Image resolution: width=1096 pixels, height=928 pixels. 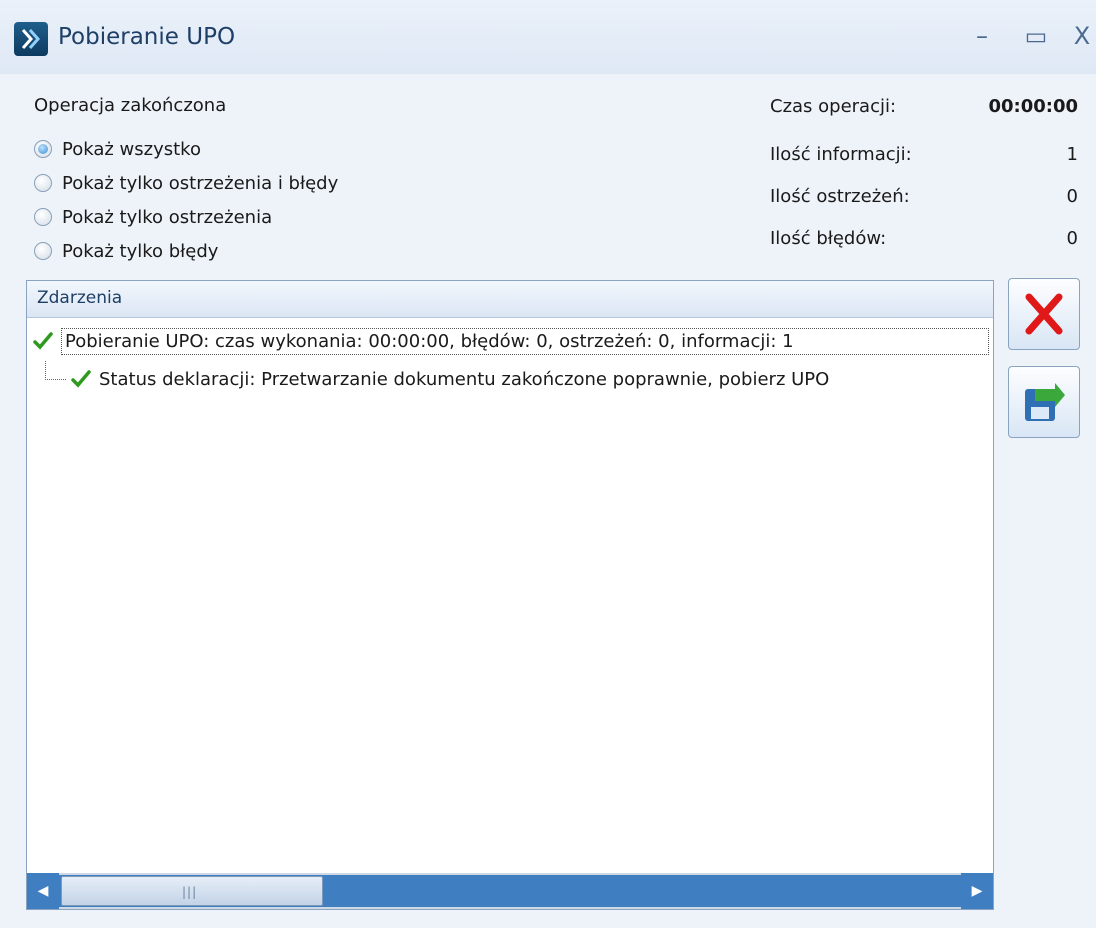 I want to click on info-count-value: 1, so click(x=1072, y=154).